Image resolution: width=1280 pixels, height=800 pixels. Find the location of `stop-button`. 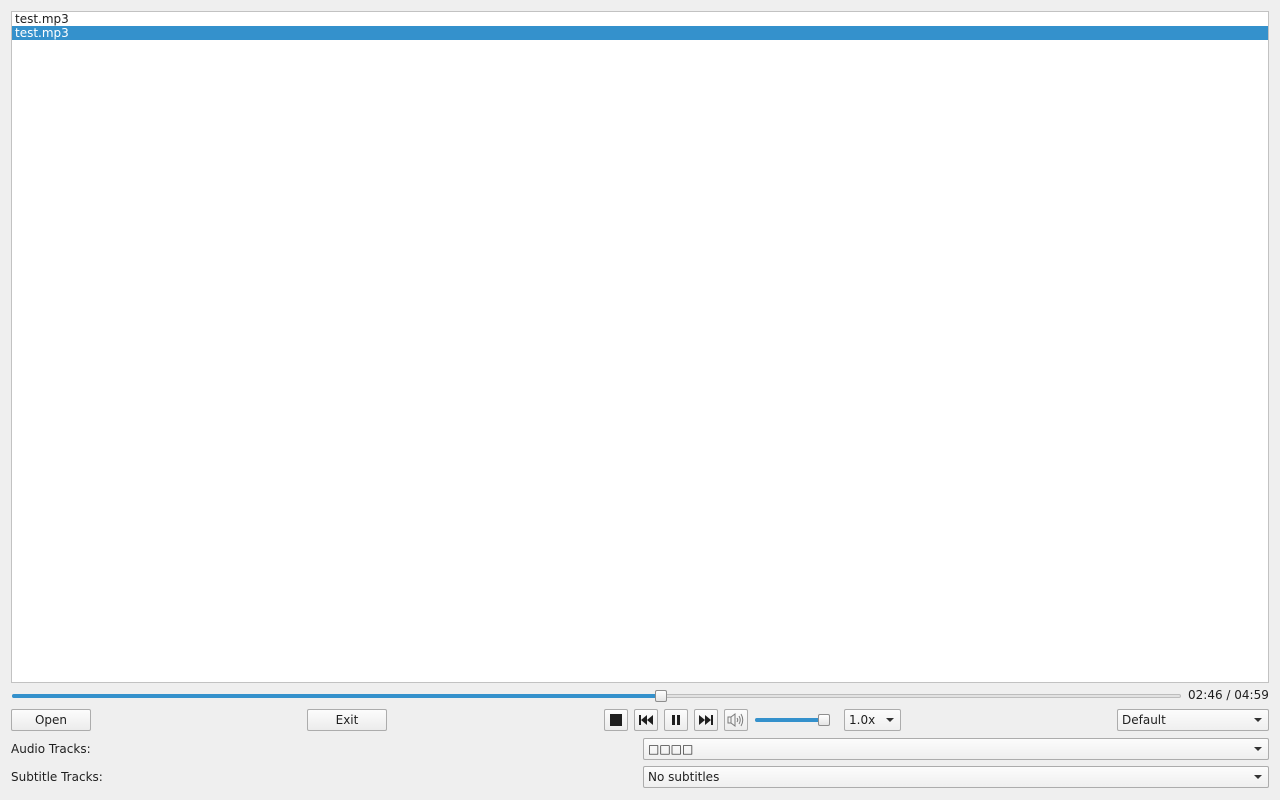

stop-button is located at coordinates (616, 720).